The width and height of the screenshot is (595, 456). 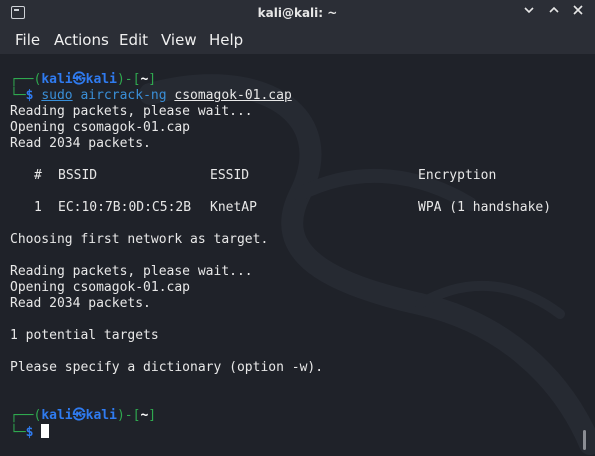 I want to click on output-opening-2: Opening csomagok-01.cap, so click(x=100, y=287).